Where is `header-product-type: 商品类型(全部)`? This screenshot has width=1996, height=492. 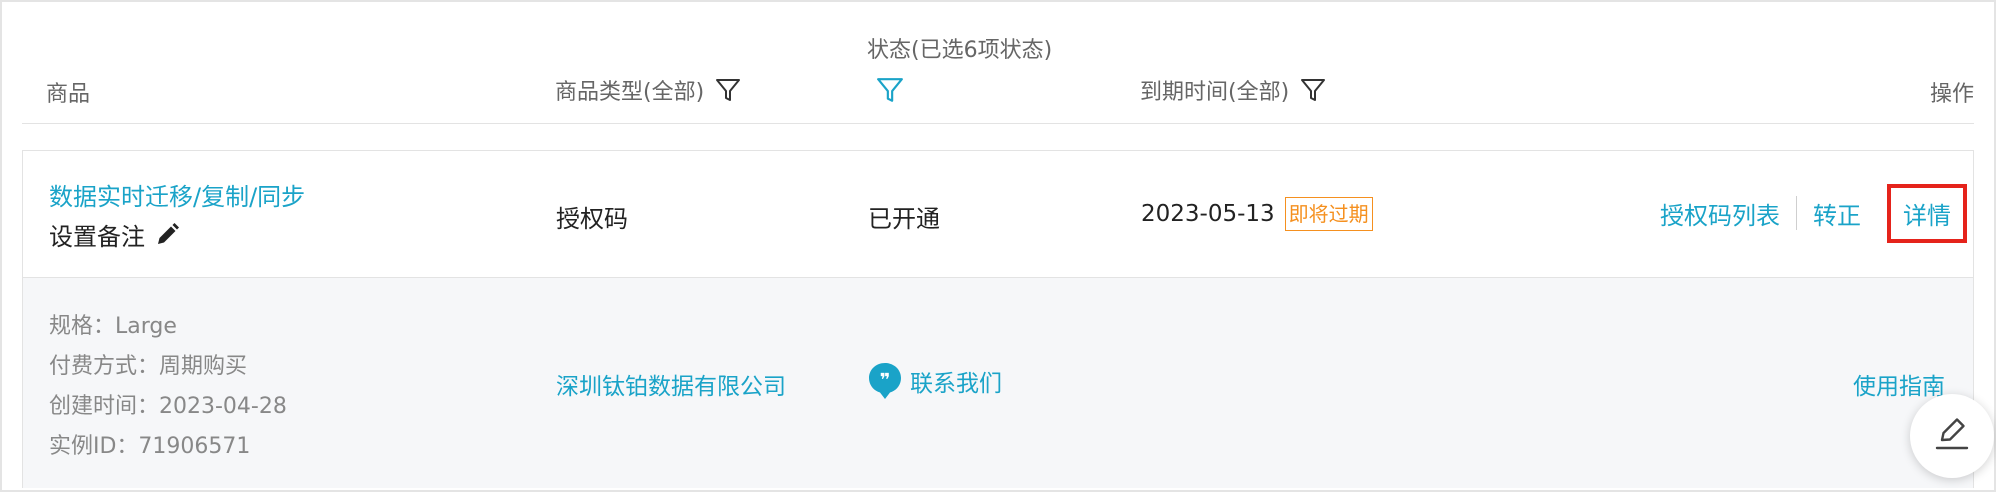
header-product-type: 商品类型(全部) is located at coordinates (648, 90).